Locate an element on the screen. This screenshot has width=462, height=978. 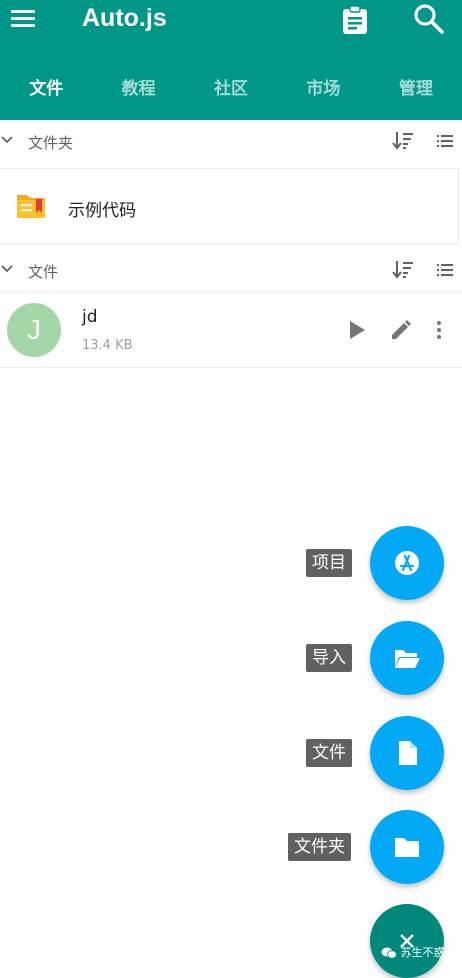
fab-label-project: 项目 is located at coordinates (329, 563).